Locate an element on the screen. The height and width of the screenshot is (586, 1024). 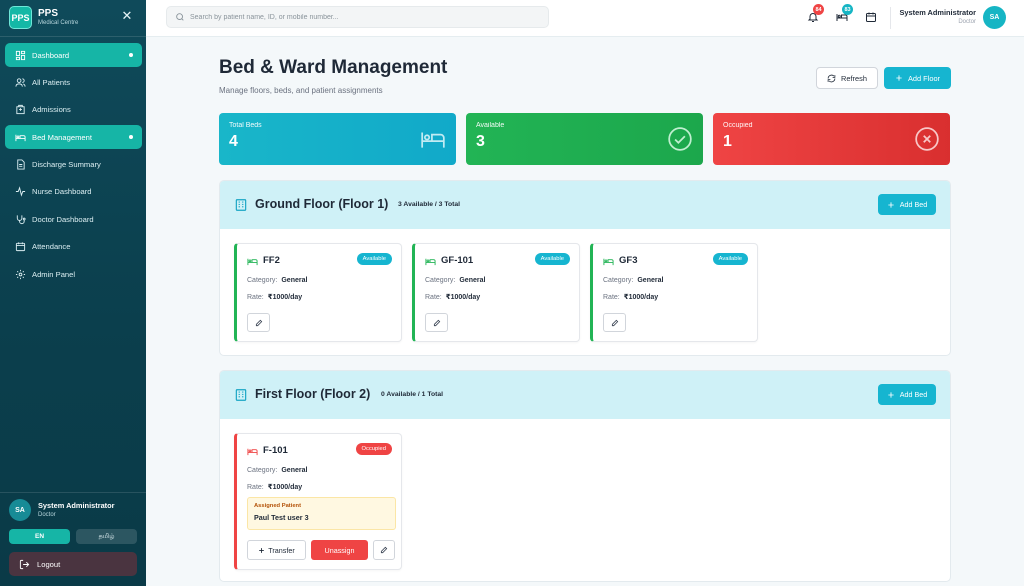
sidebar-item-label: Admin Panel is located at coordinates (54, 274).